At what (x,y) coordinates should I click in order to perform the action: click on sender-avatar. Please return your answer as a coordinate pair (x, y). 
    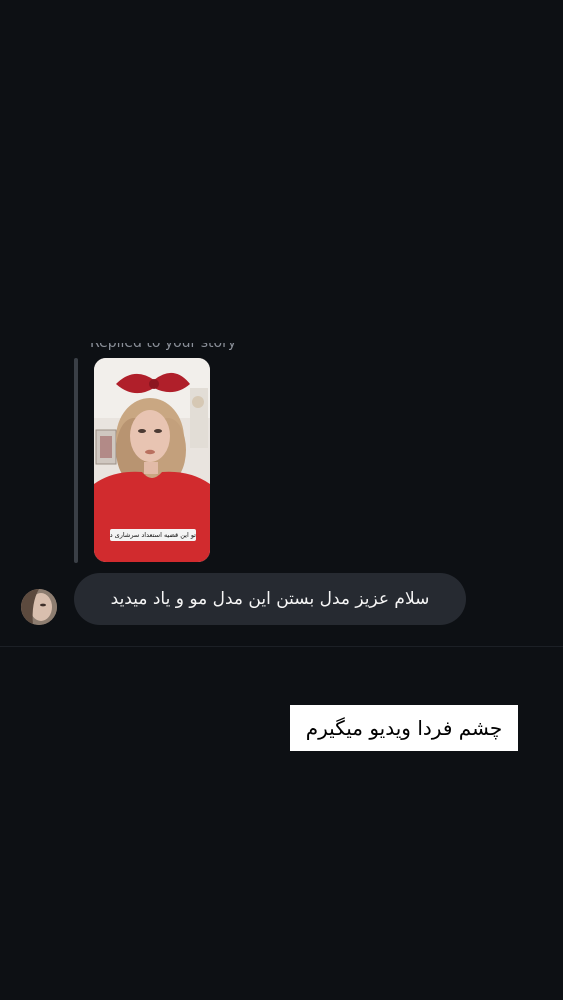
    Looking at the image, I should click on (39, 607).